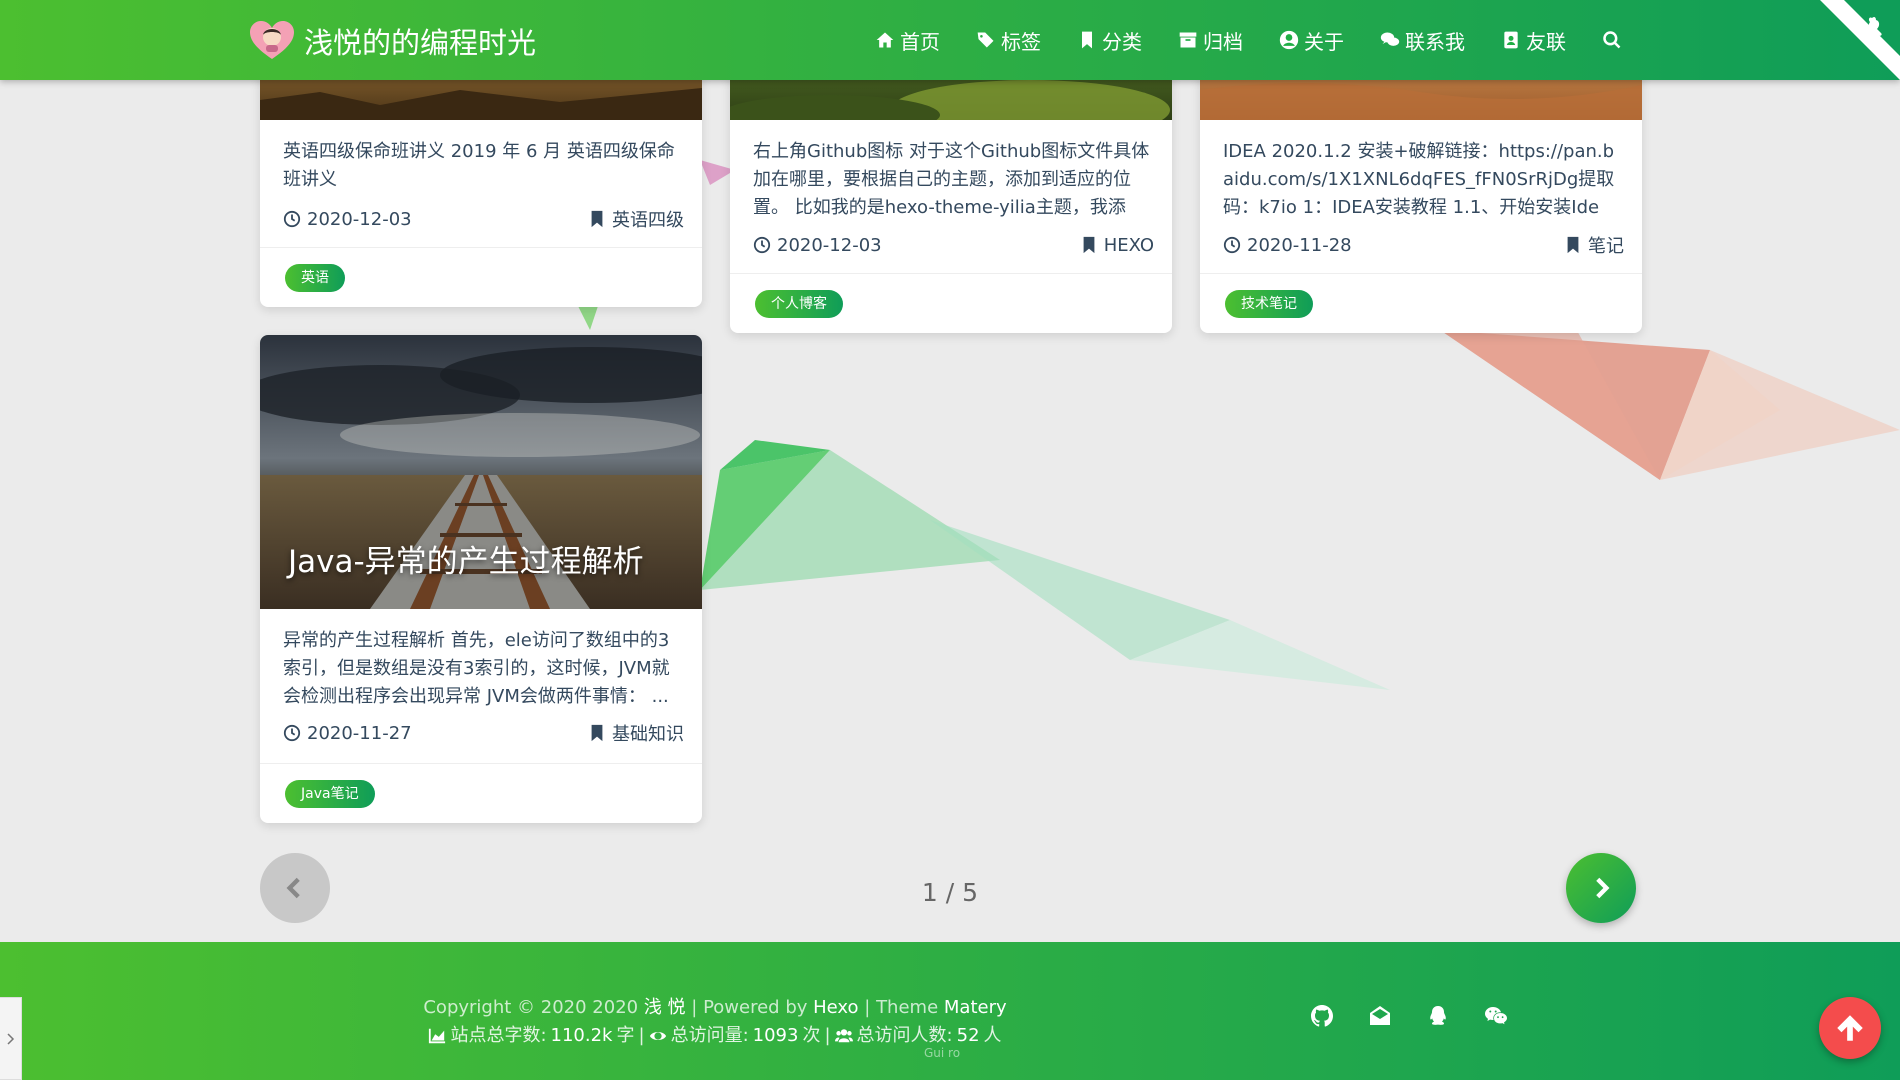  Describe the element at coordinates (359, 733) in the screenshot. I see `post-date-text: 2020-11-27` at that location.